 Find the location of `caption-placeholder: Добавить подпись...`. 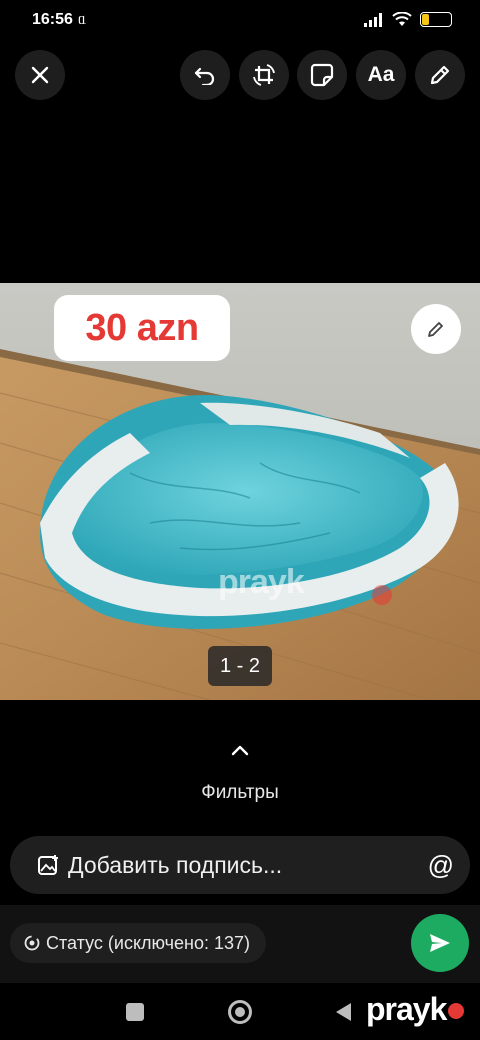

caption-placeholder: Добавить подпись... is located at coordinates (175, 865).